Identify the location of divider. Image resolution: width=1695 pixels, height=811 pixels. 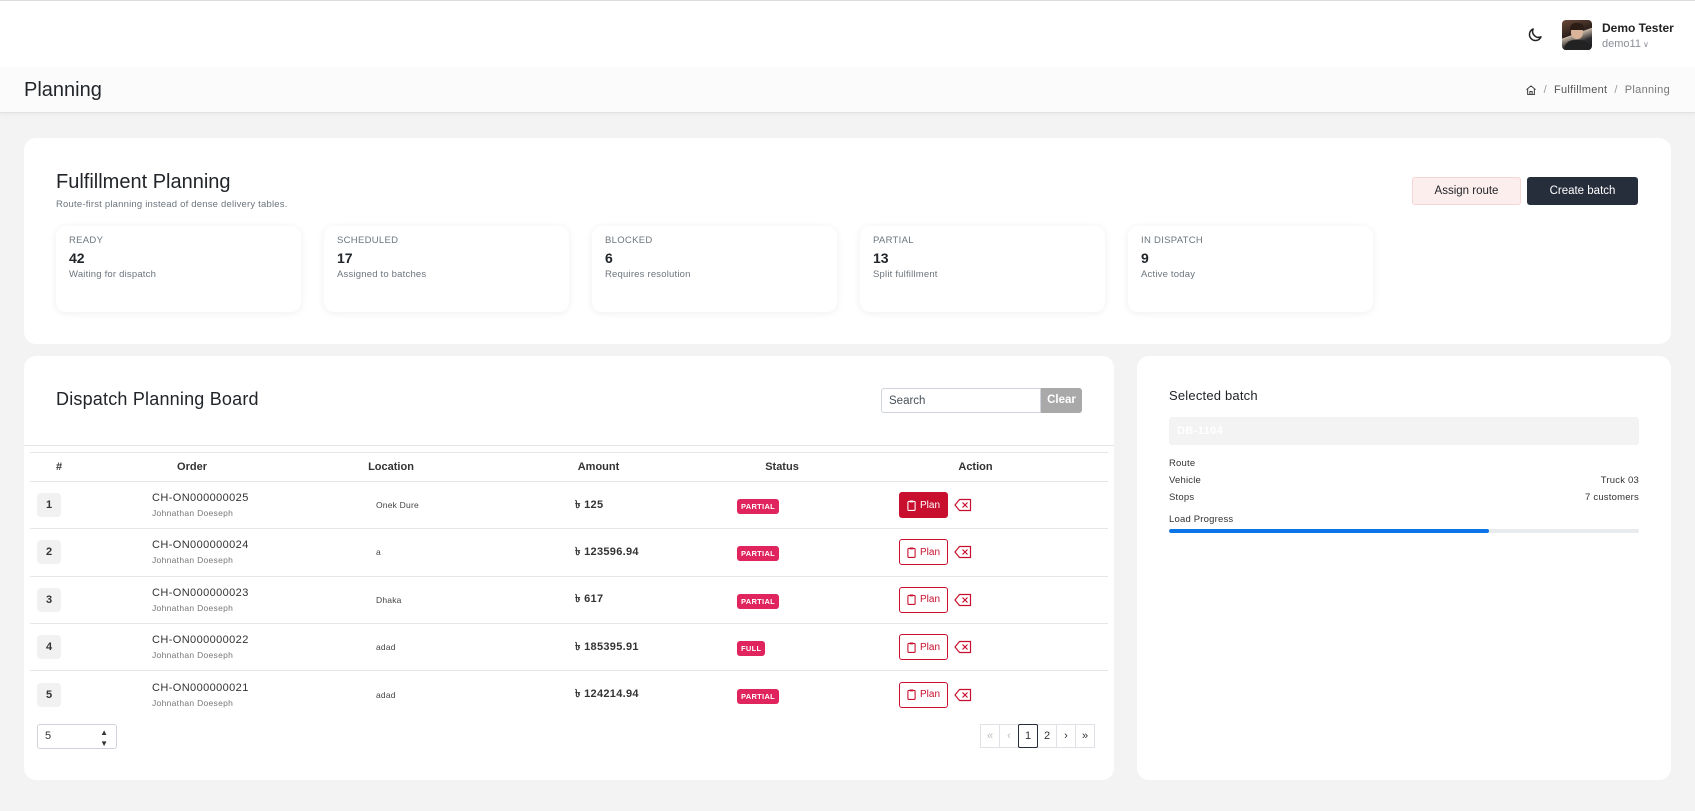
(569, 445).